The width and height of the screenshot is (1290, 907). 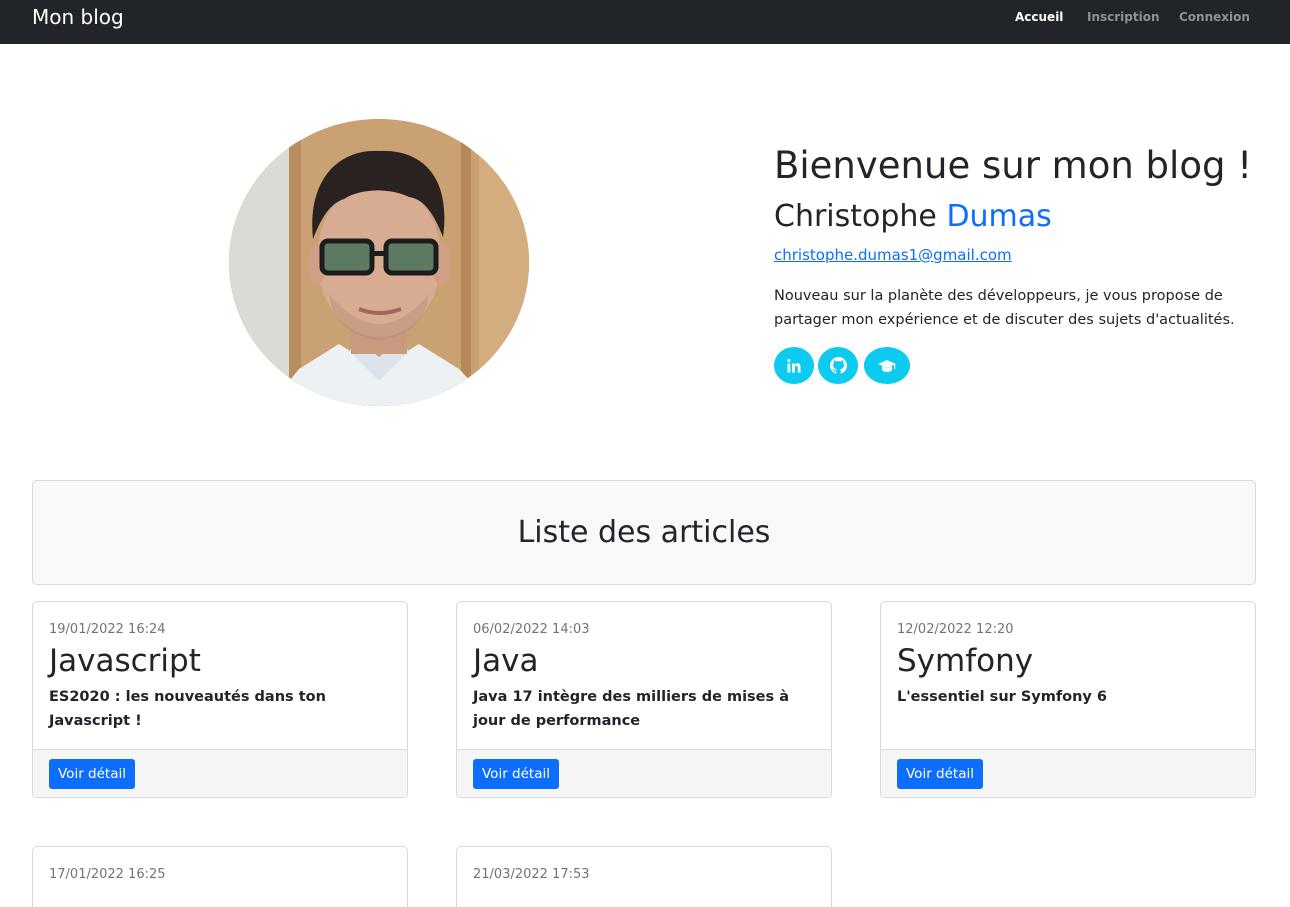 What do you see at coordinates (1214, 17) in the screenshot?
I see `nav-link-connexion: Connexion` at bounding box center [1214, 17].